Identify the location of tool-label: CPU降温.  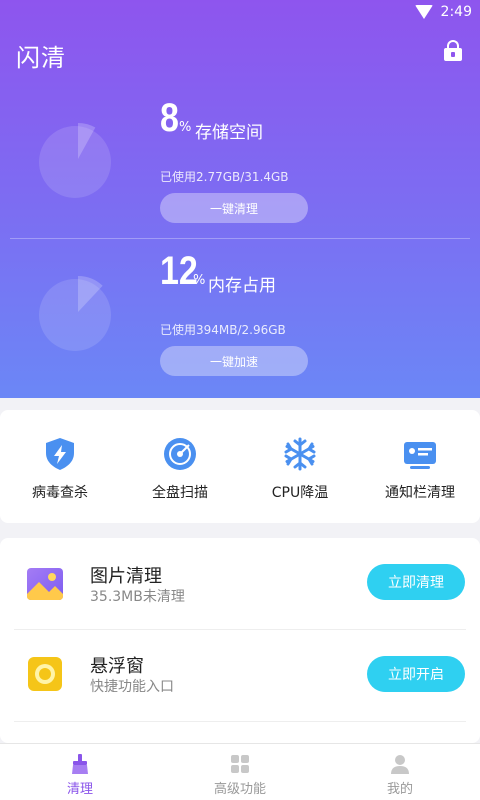
(300, 493).